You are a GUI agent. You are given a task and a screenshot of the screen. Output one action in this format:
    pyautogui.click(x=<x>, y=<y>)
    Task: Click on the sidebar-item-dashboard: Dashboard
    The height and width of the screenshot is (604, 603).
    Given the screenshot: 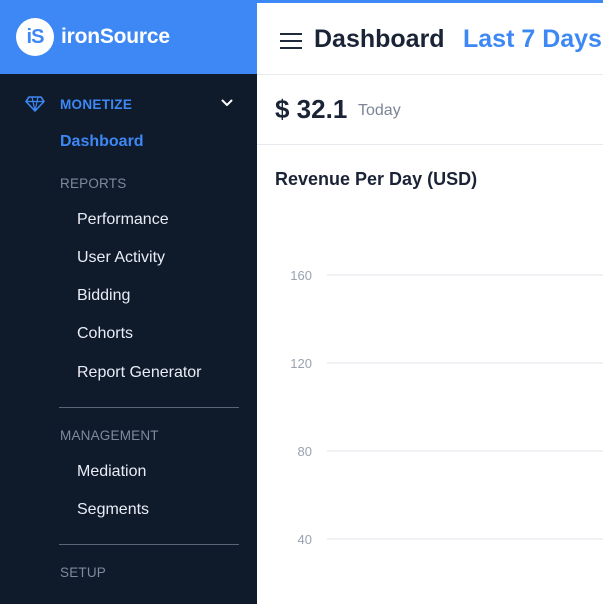 What is the action you would take?
    pyautogui.click(x=102, y=142)
    